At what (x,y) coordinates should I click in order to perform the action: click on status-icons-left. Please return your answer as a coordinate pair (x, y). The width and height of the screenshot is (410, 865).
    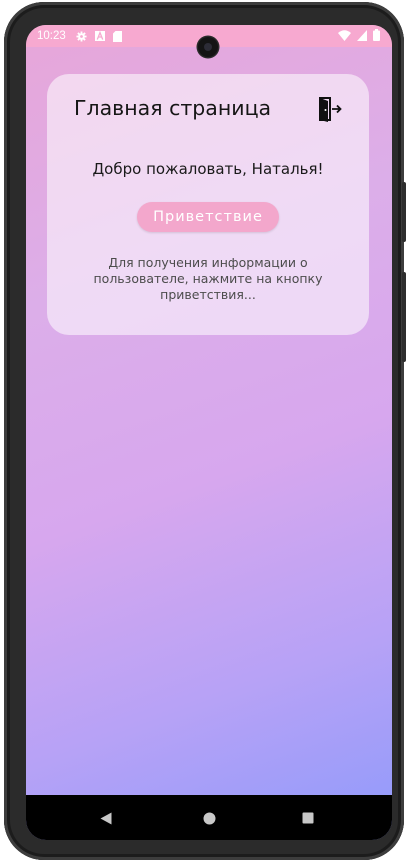
    Looking at the image, I should click on (99, 36).